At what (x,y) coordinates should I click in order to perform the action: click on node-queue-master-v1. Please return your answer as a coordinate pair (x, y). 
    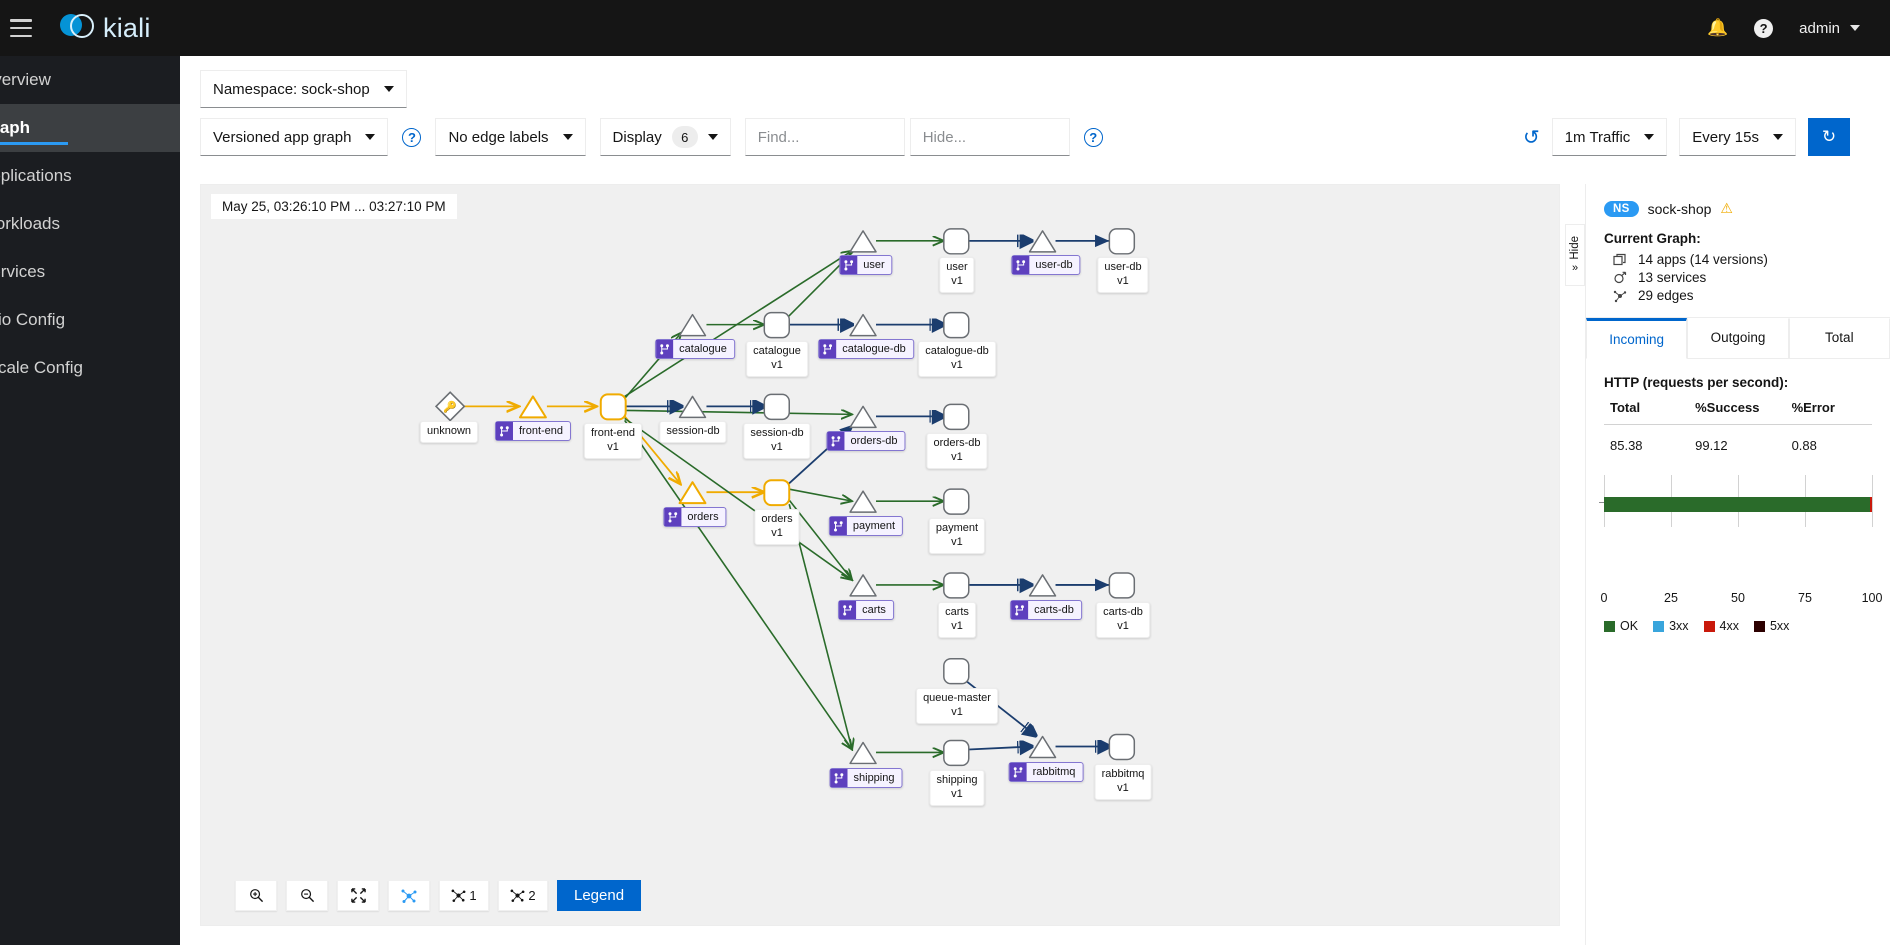
    Looking at the image, I should click on (956, 671).